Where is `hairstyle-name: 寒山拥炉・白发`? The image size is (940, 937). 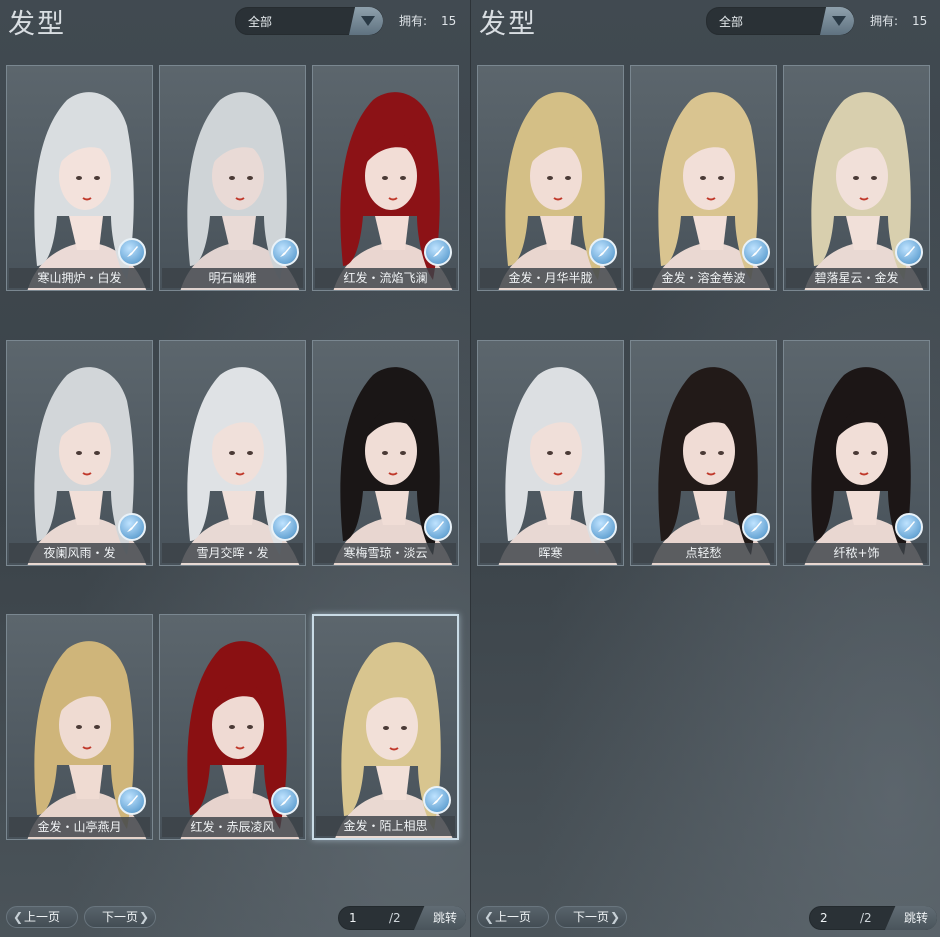 hairstyle-name: 寒山拥炉・白发 is located at coordinates (79, 278).